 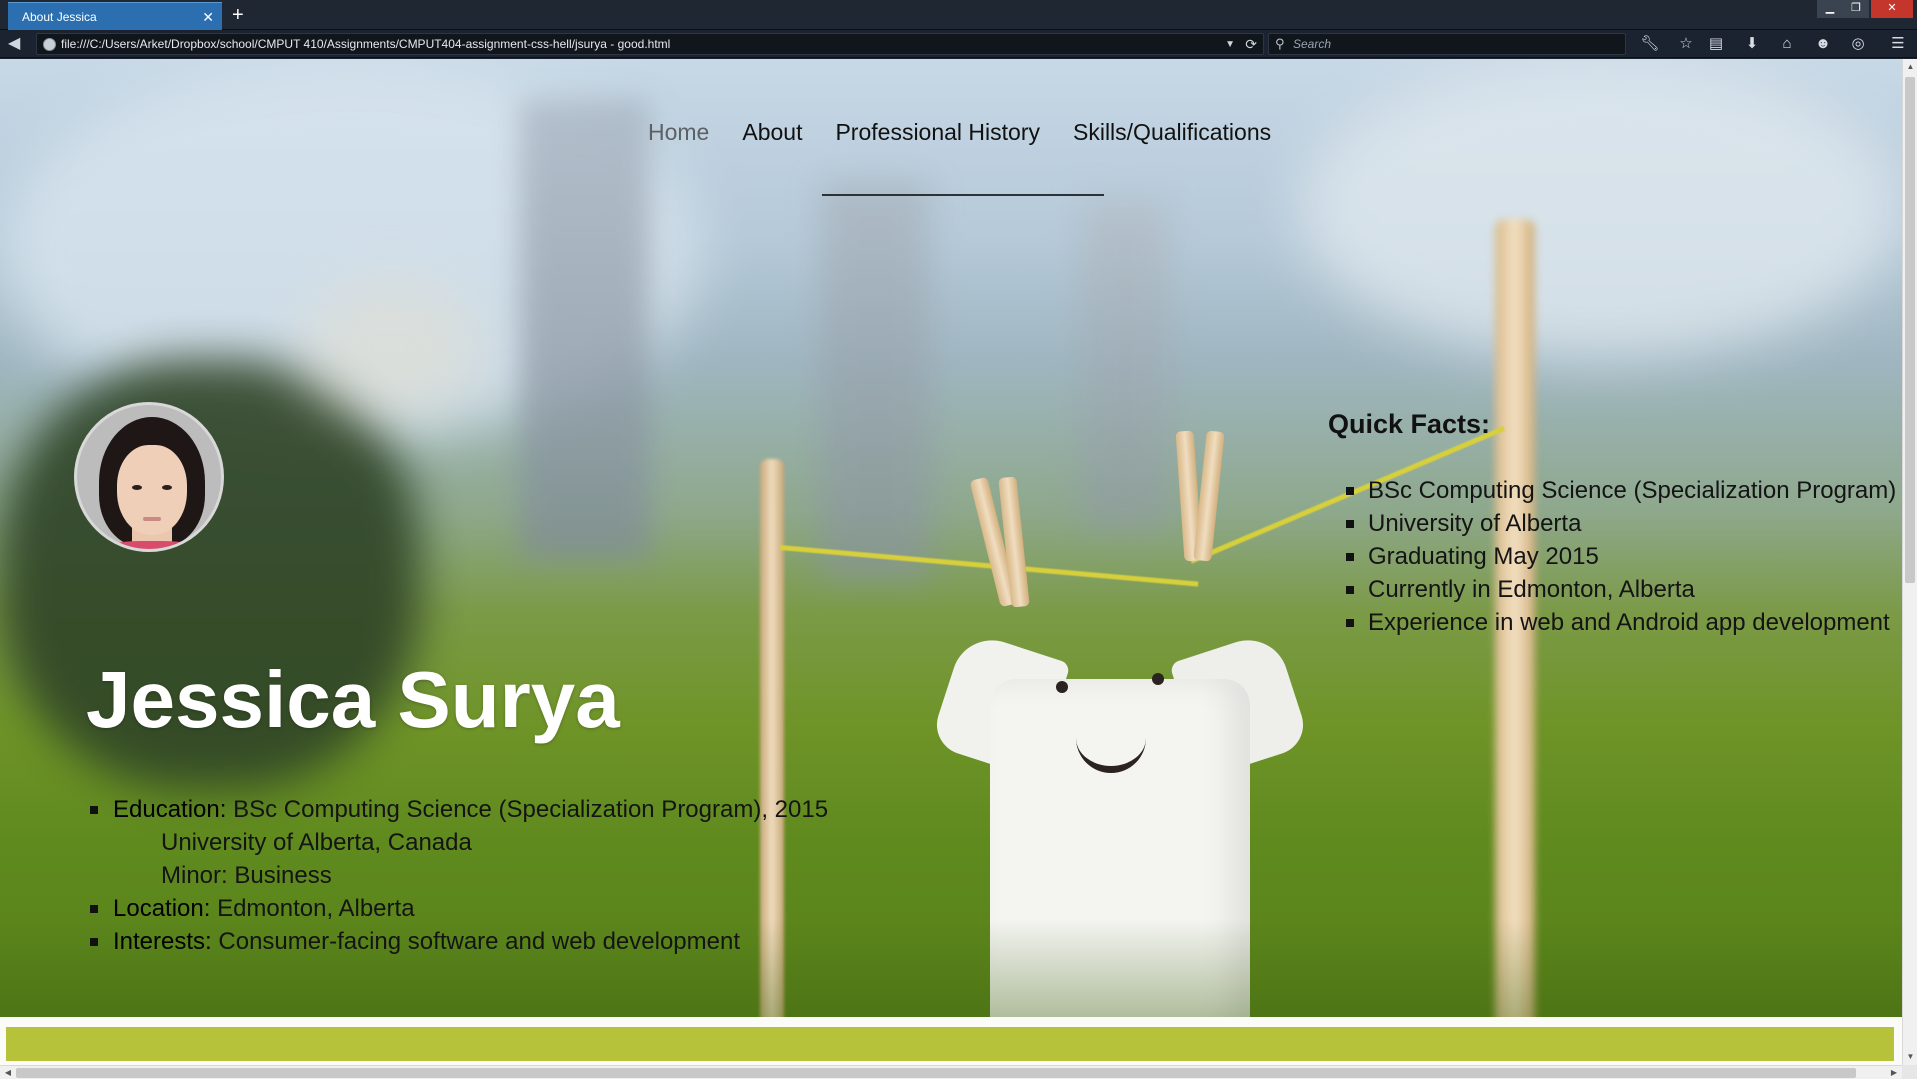 I want to click on search-input, so click(x=1453, y=44).